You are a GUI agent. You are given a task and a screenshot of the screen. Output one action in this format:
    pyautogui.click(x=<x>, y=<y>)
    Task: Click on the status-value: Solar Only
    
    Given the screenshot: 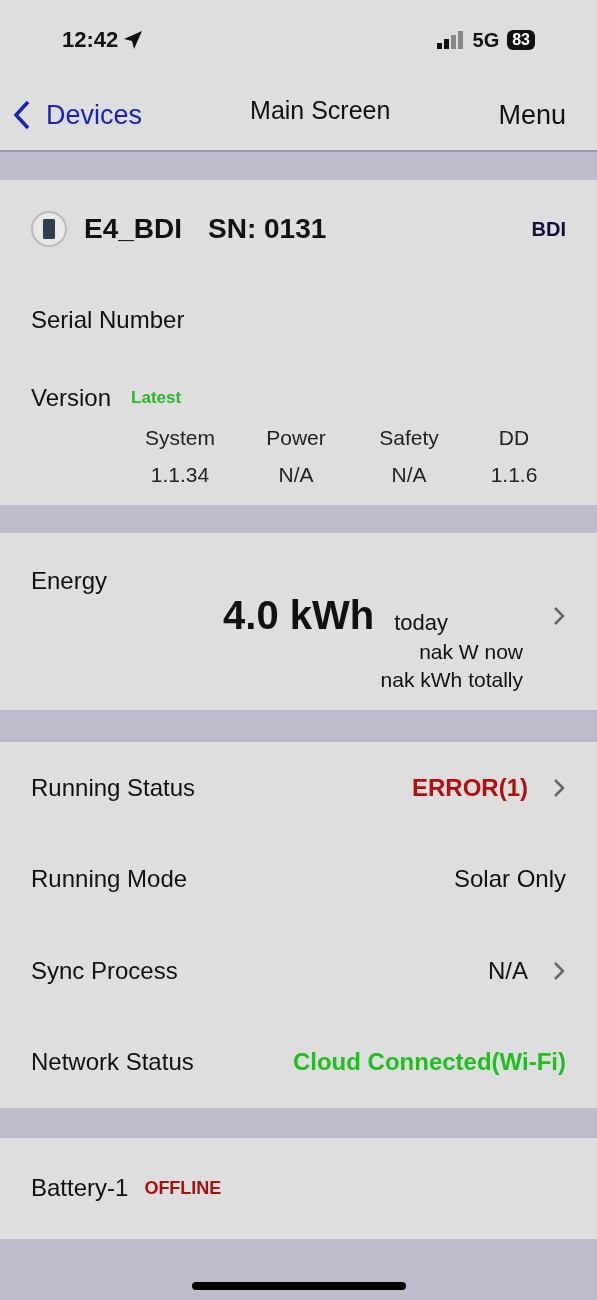 What is the action you would take?
    pyautogui.click(x=509, y=879)
    